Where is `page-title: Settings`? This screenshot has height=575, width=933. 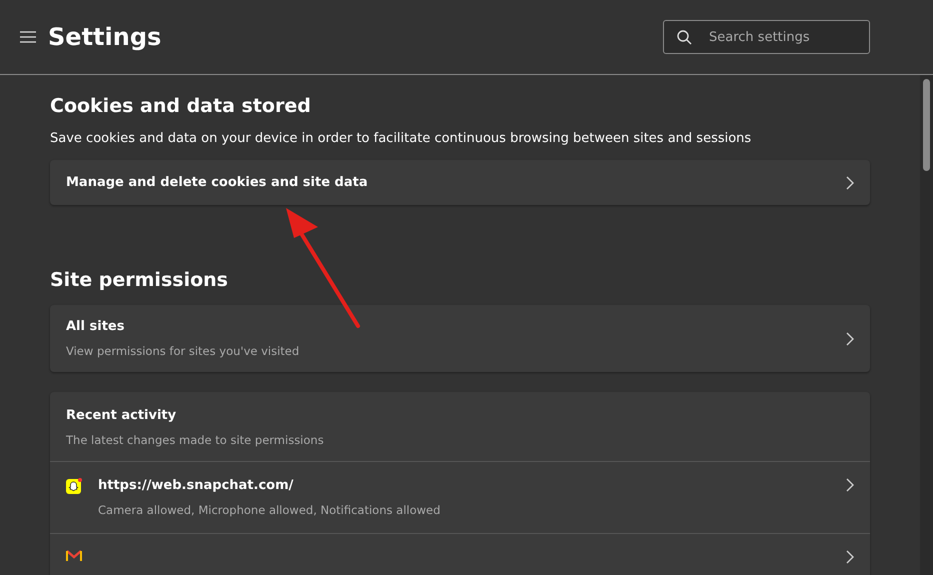 page-title: Settings is located at coordinates (105, 37).